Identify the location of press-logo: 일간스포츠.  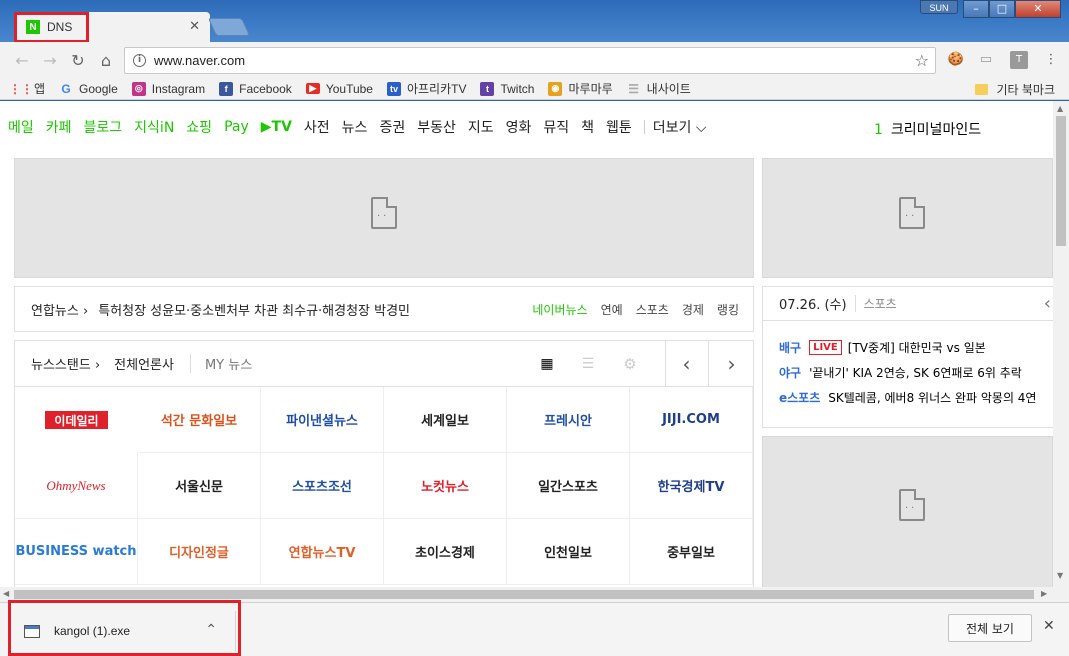
(568, 486).